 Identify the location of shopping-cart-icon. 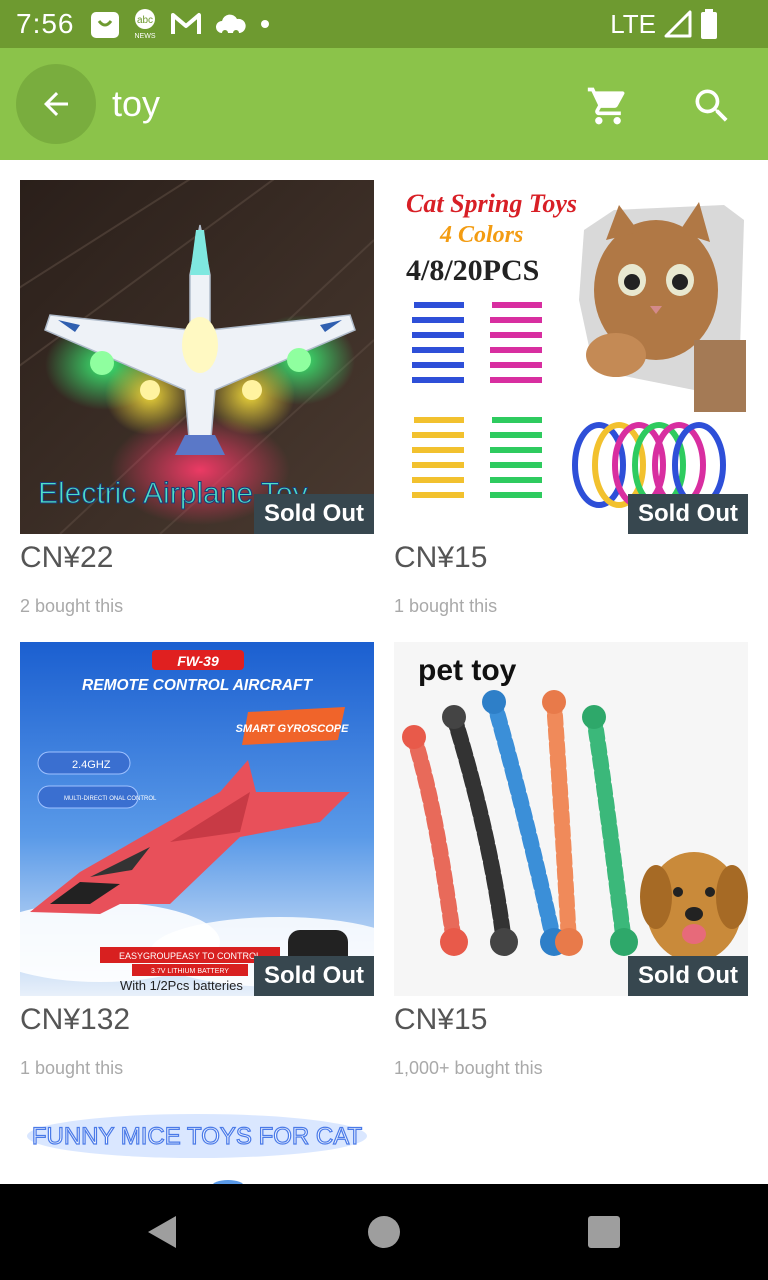
(606, 106).